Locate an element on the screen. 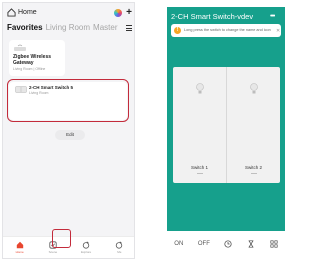 The height and width of the screenshot is (261, 320). switch-gang-2: Switch 2 is located at coordinates (253, 125).